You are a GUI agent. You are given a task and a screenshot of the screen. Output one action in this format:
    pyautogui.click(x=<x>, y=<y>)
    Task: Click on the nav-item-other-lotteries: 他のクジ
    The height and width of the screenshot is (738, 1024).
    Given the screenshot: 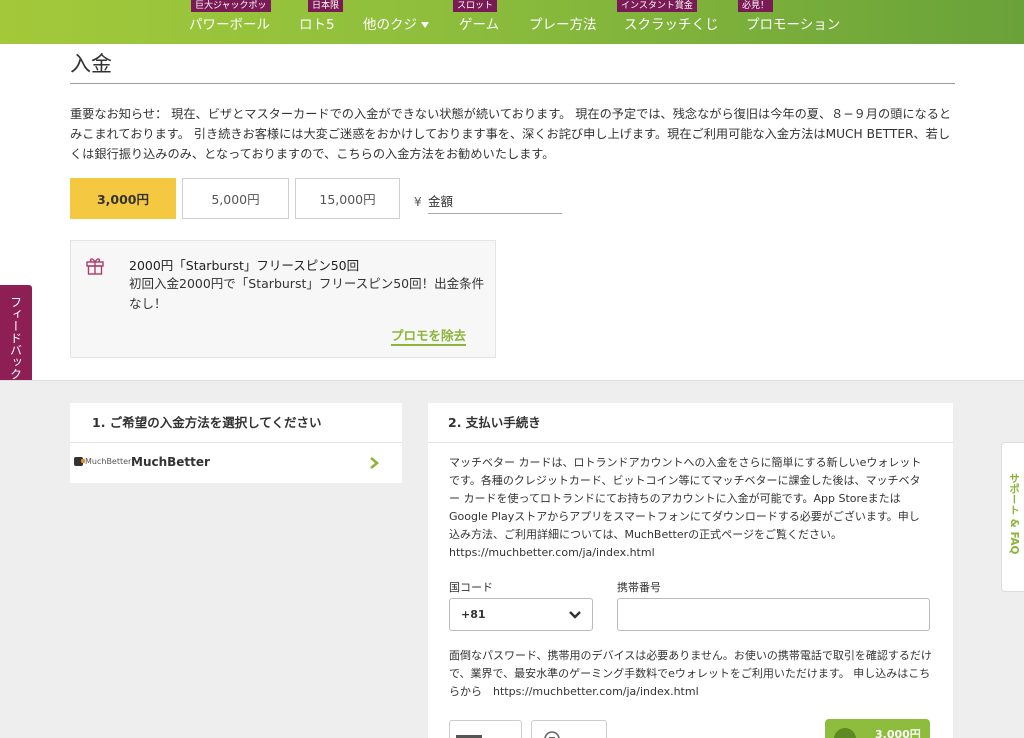 What is the action you would take?
    pyautogui.click(x=396, y=23)
    